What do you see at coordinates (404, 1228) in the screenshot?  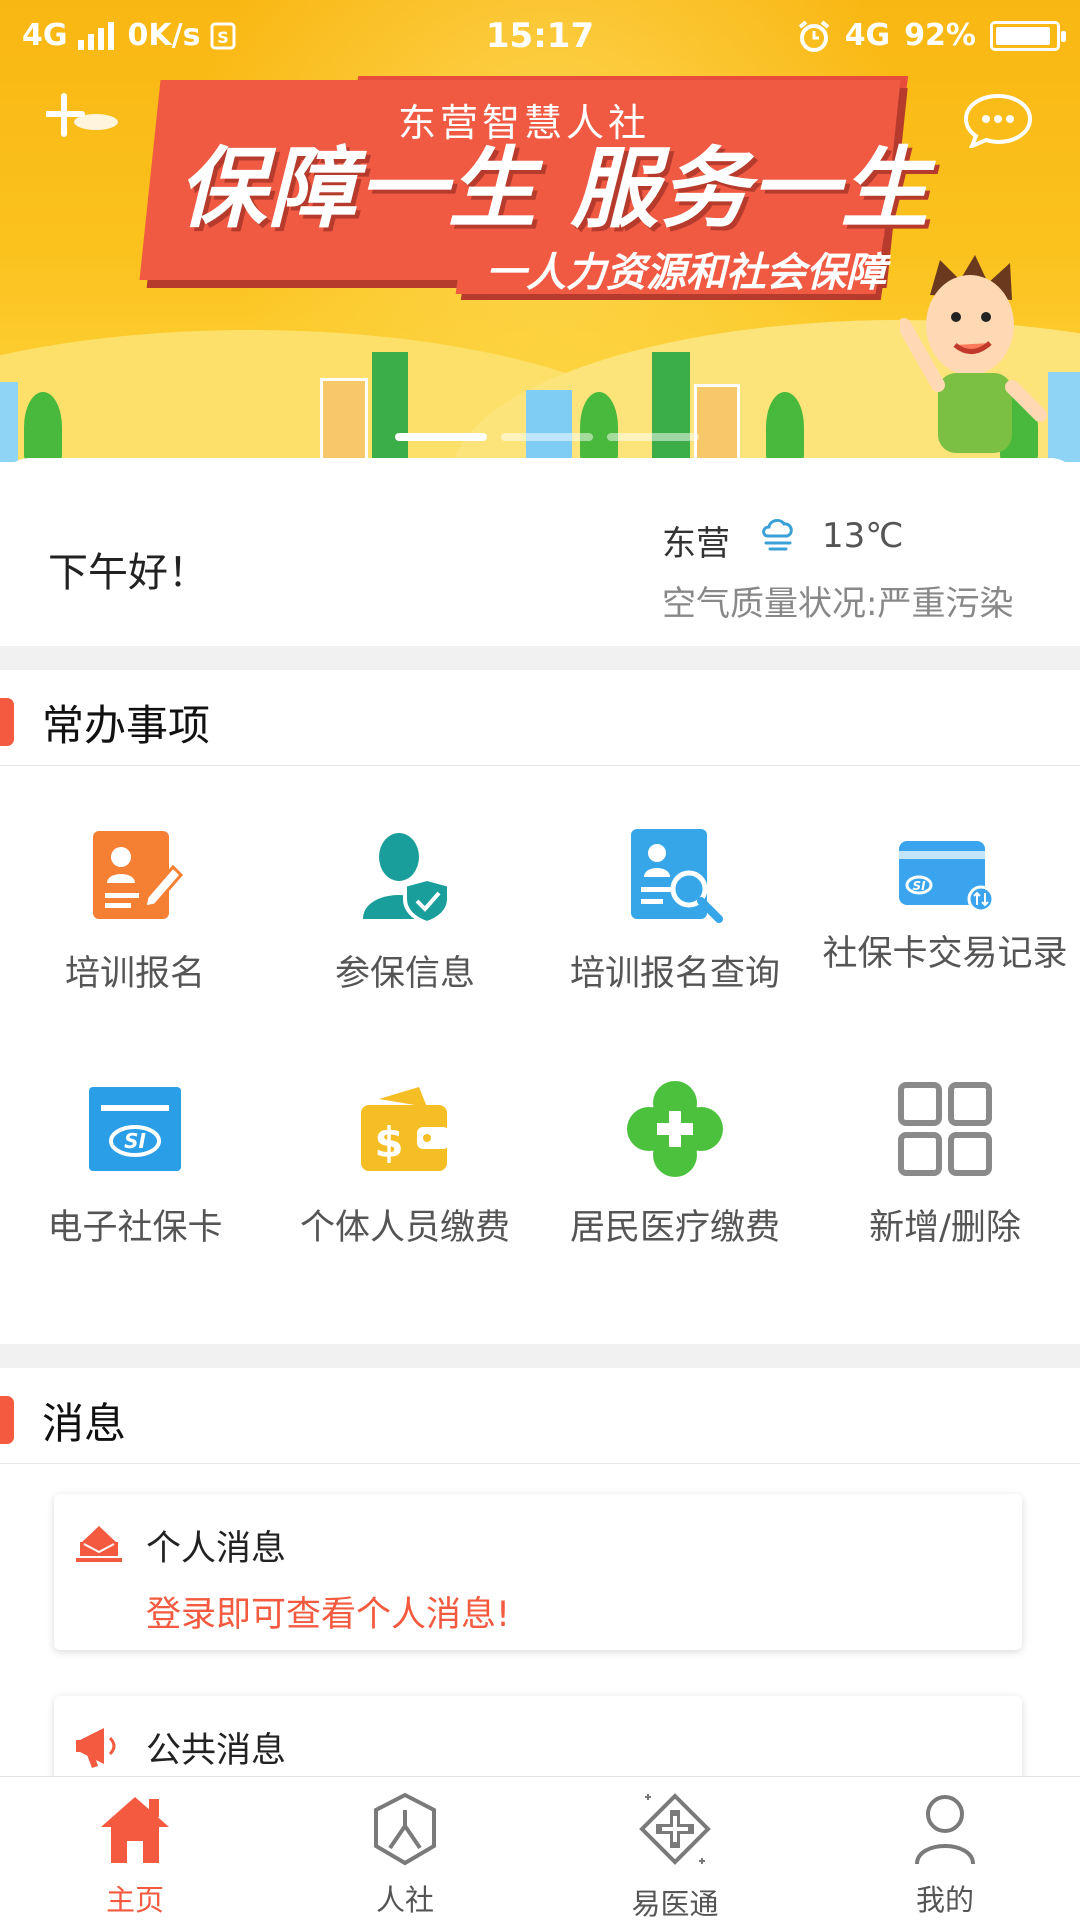 I see `service-label: 个体人员缴费` at bounding box center [404, 1228].